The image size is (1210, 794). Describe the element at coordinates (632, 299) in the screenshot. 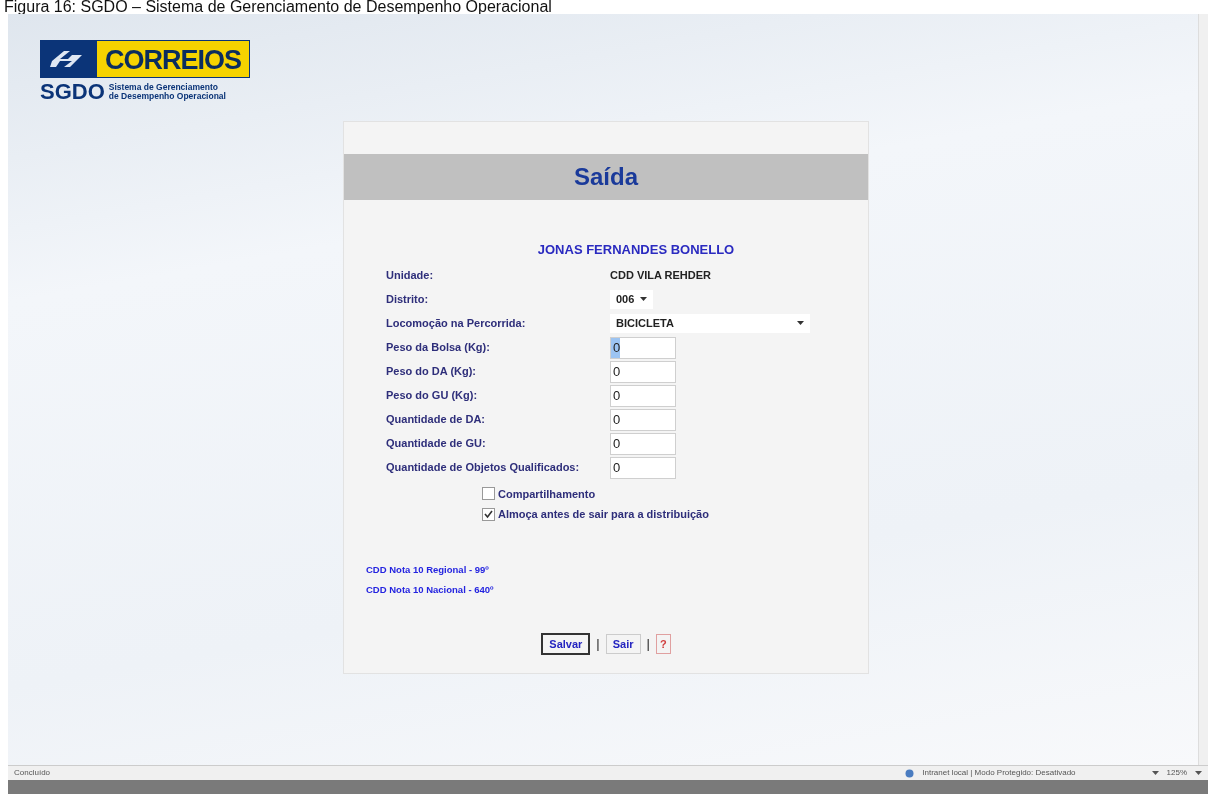

I see `select-field: 006` at that location.